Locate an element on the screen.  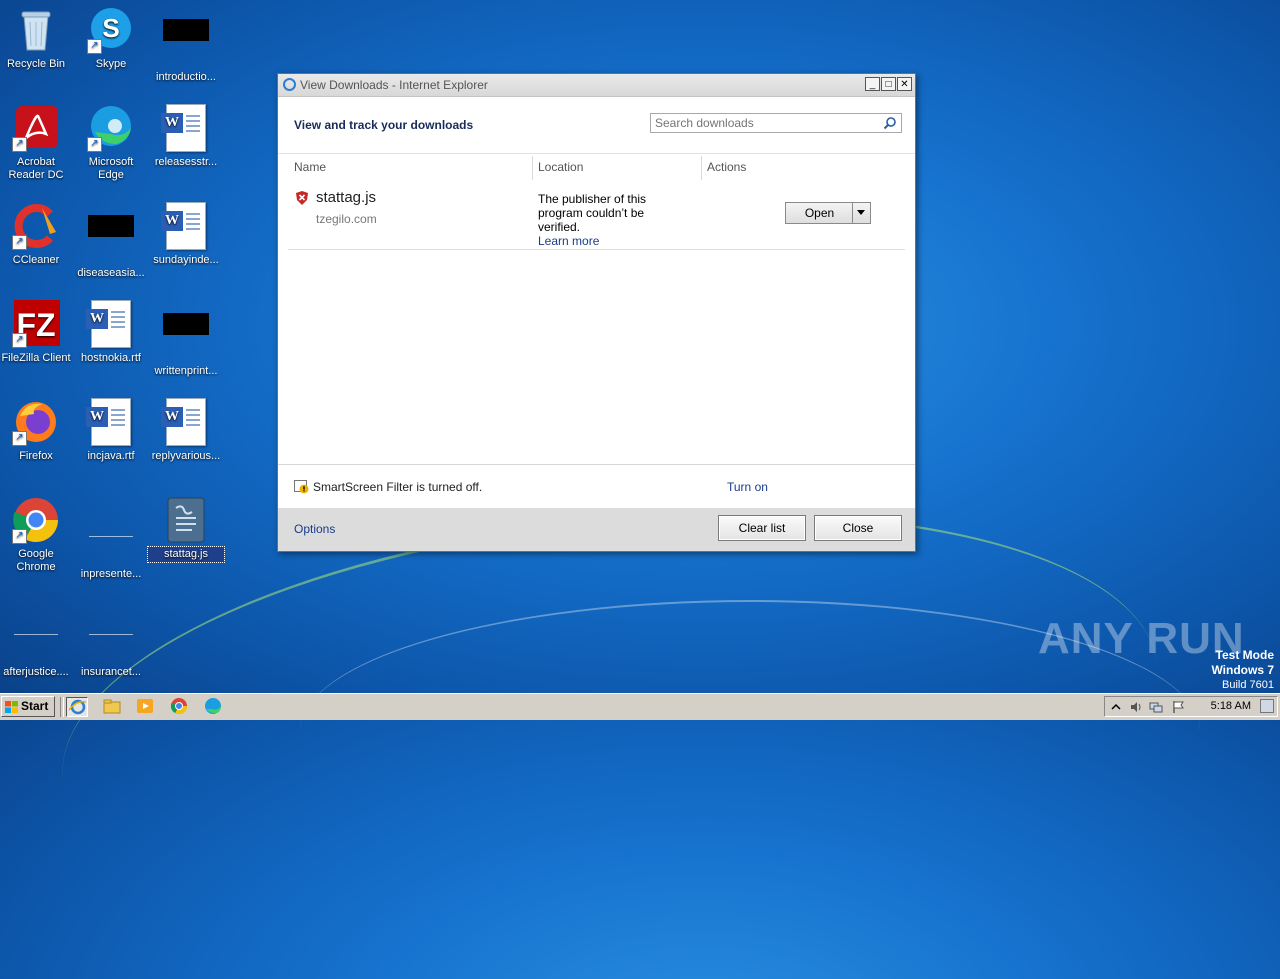
download-source: tzegilo.com is located at coordinates (346, 219).